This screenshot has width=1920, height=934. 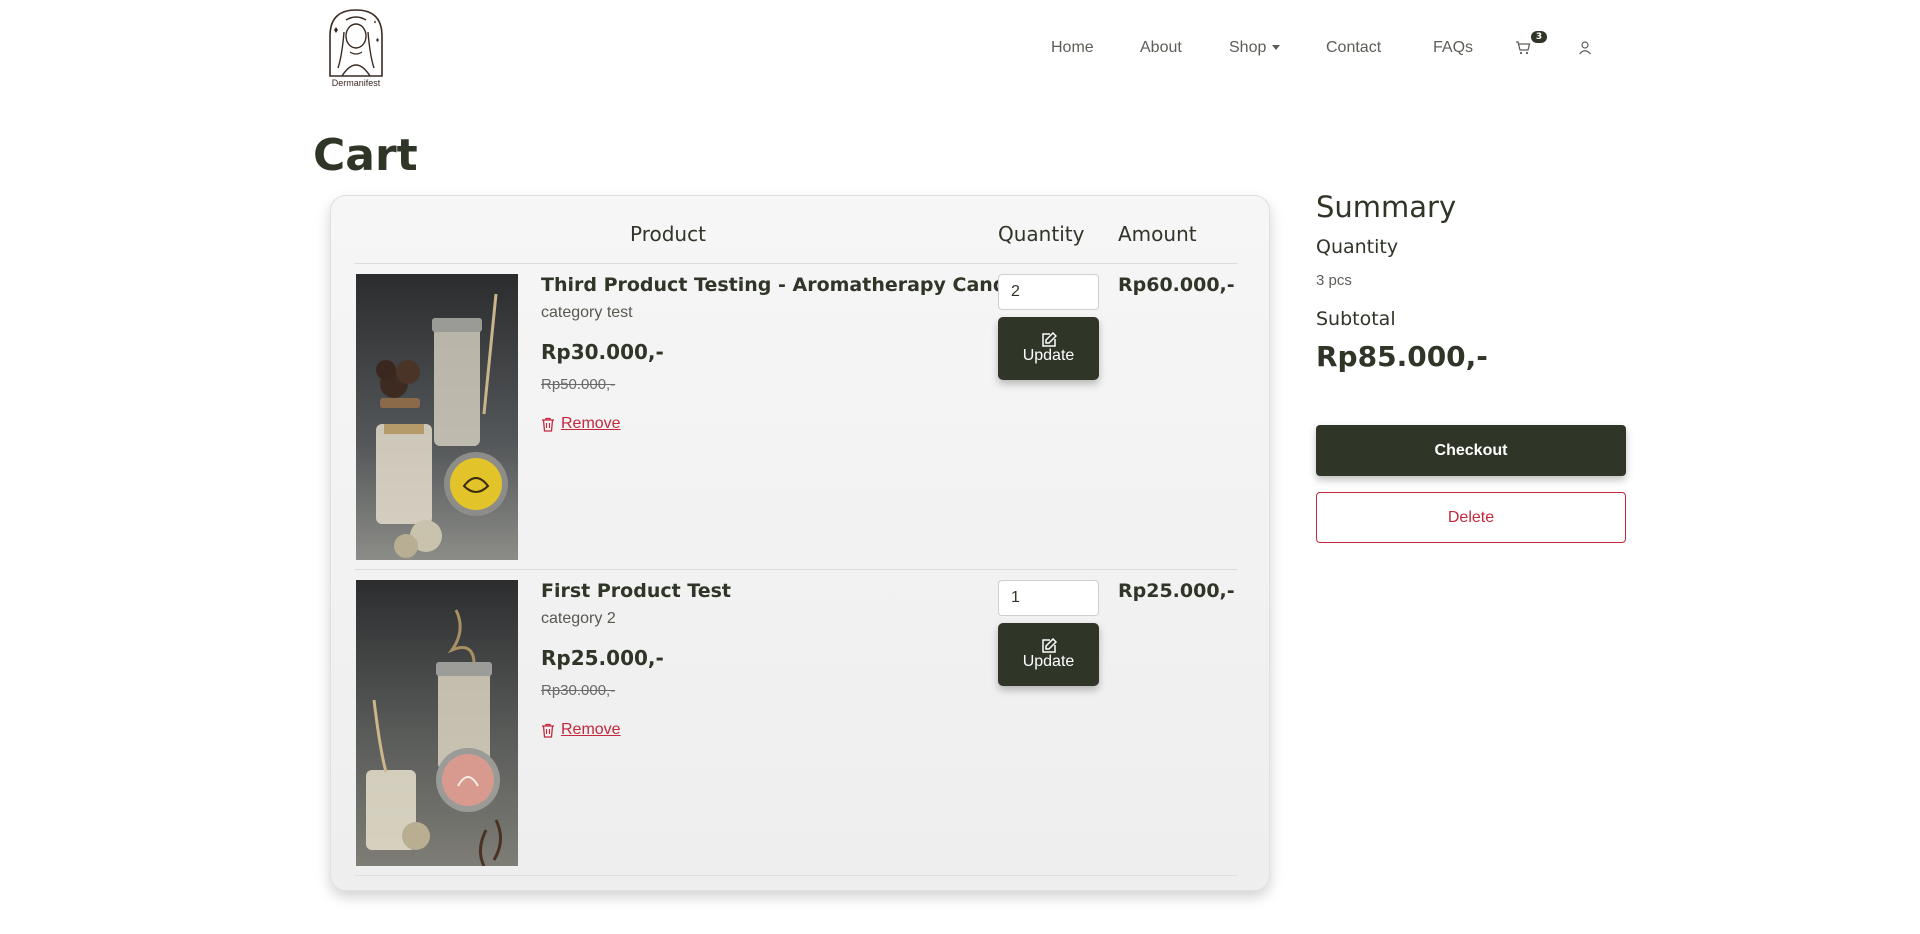 What do you see at coordinates (1072, 48) in the screenshot?
I see `nav-home: Home` at bounding box center [1072, 48].